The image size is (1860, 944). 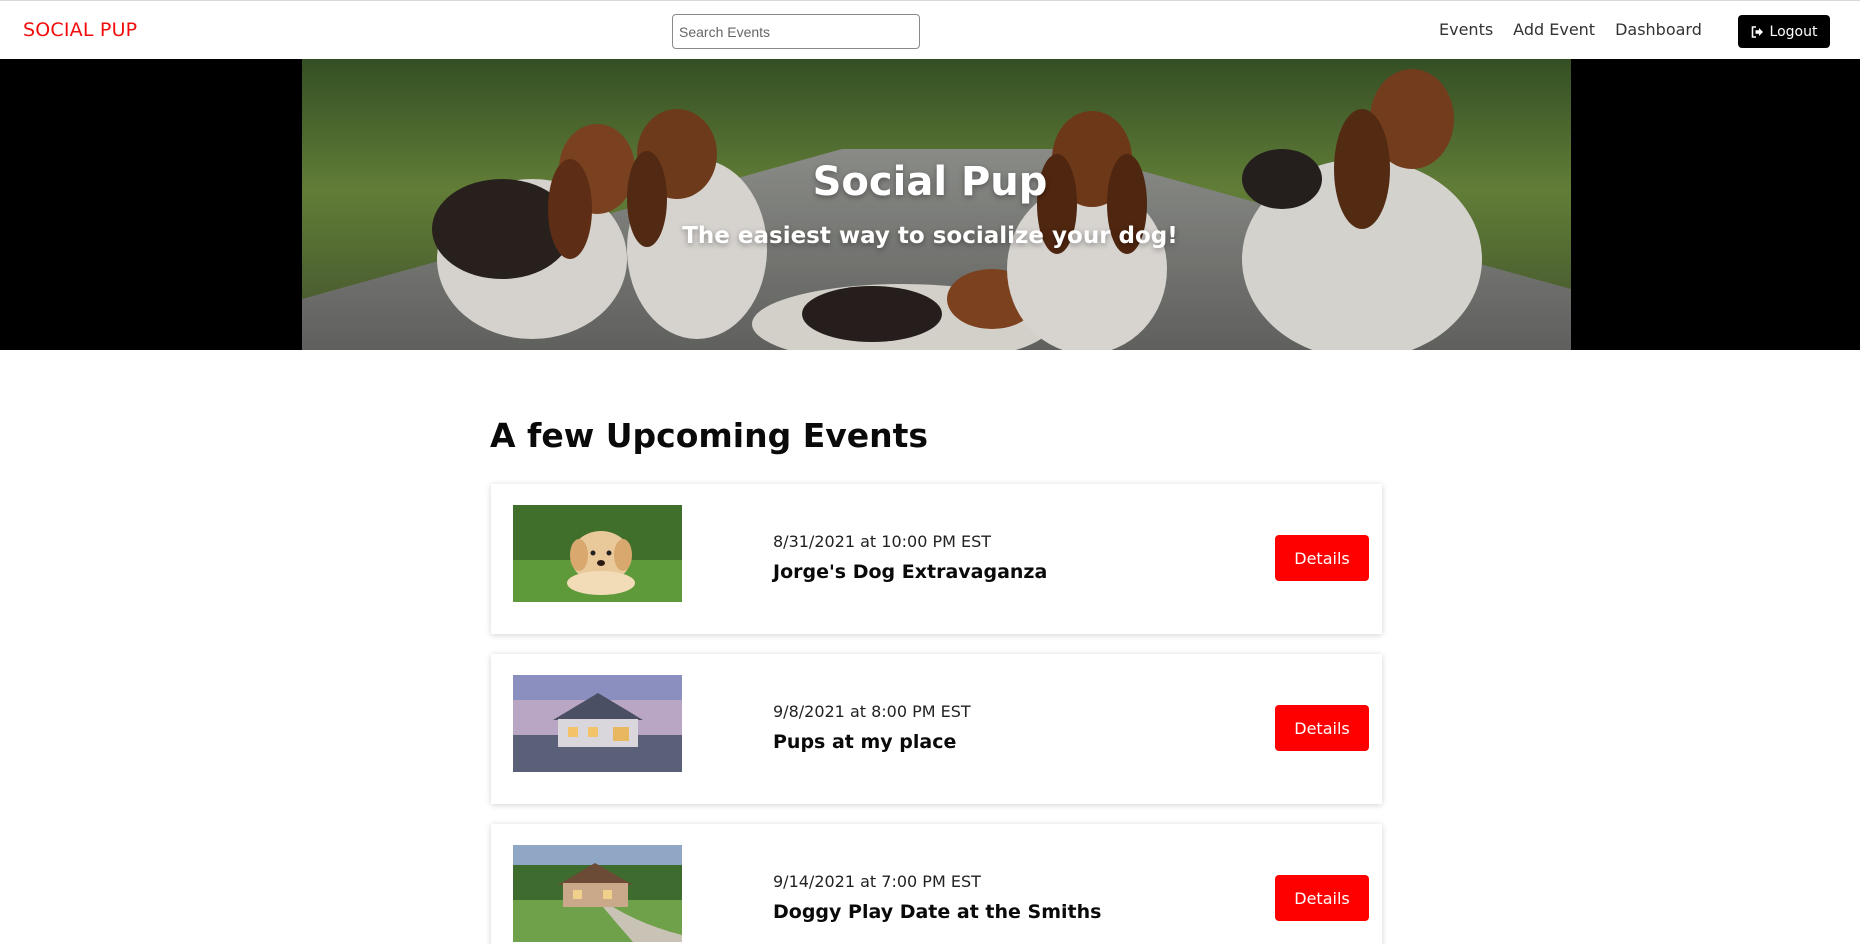 I want to click on upcoming-events-heading: A few Upcoming Events, so click(x=709, y=435).